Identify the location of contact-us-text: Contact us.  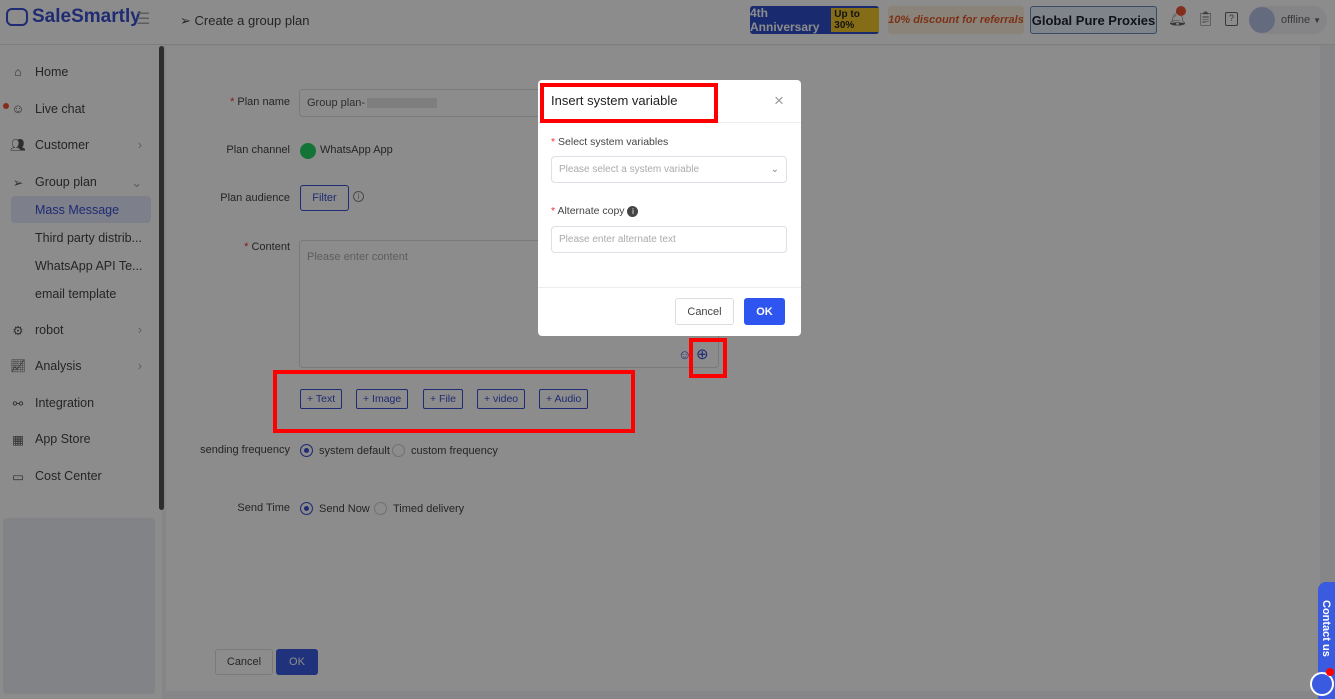
(1326, 628).